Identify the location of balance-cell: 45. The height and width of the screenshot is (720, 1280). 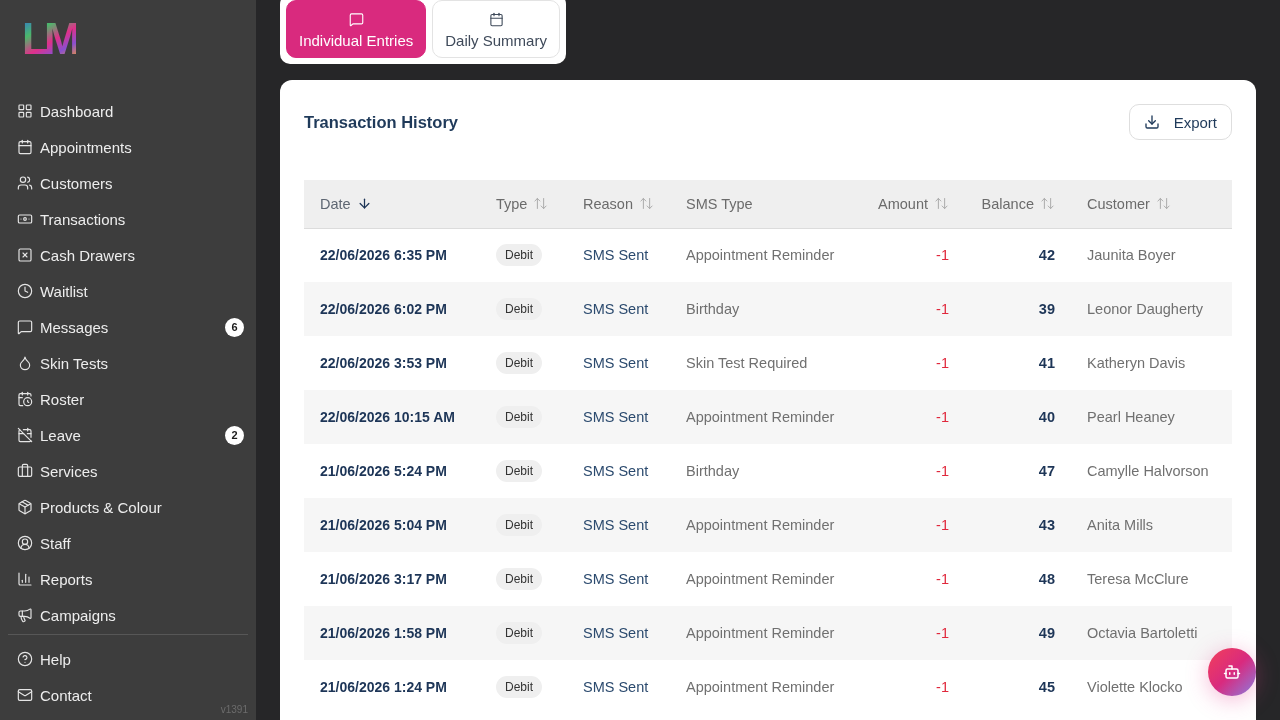
(1018, 687).